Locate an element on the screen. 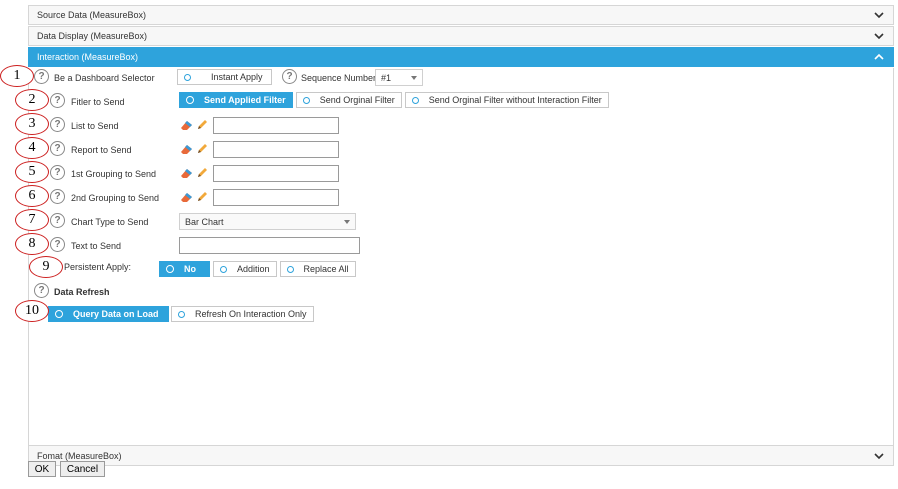  query-data-on-load-button: Query Data on Load is located at coordinates (108, 314).